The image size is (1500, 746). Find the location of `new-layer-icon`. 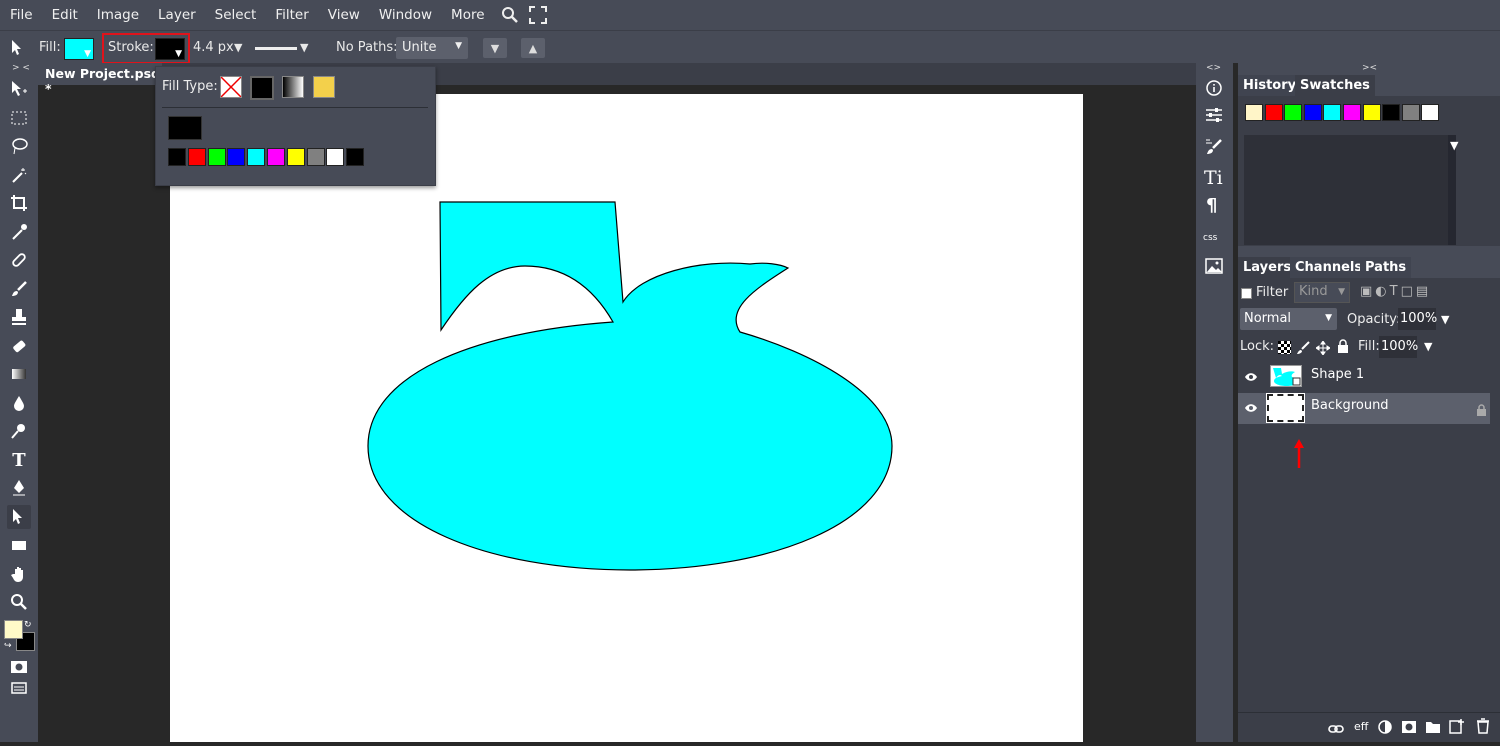

new-layer-icon is located at coordinates (1457, 728).